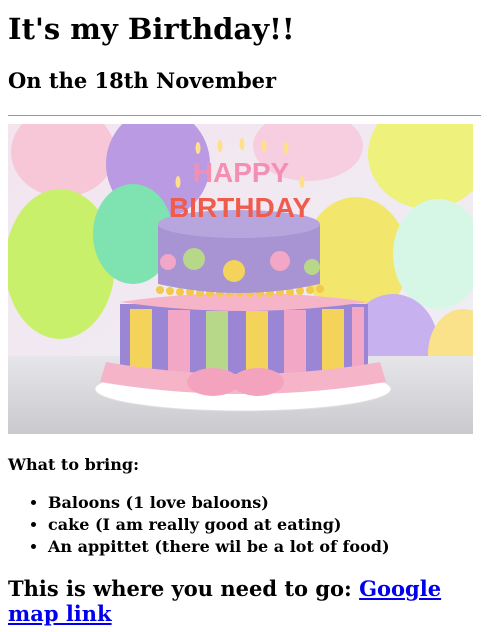 The height and width of the screenshot is (632, 489). Describe the element at coordinates (264, 503) in the screenshot. I see `list-item: Baloons (1 love baloons)` at that location.